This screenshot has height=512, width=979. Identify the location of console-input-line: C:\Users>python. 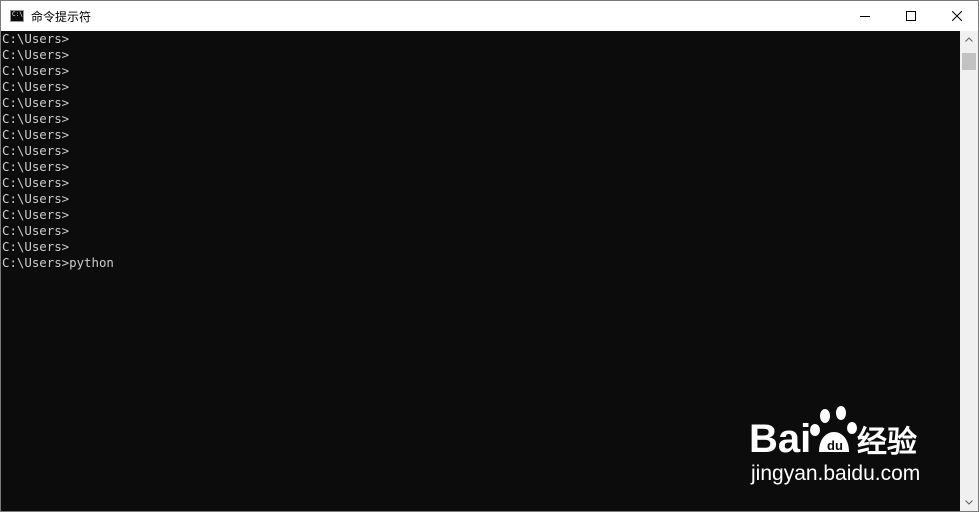
(481, 263).